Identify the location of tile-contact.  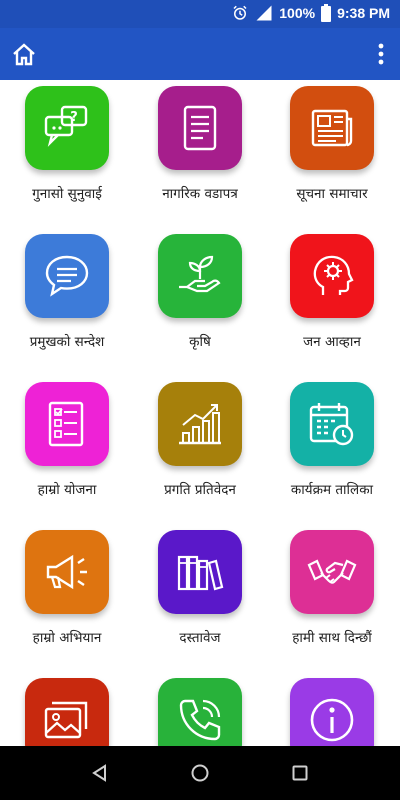
(200, 712).